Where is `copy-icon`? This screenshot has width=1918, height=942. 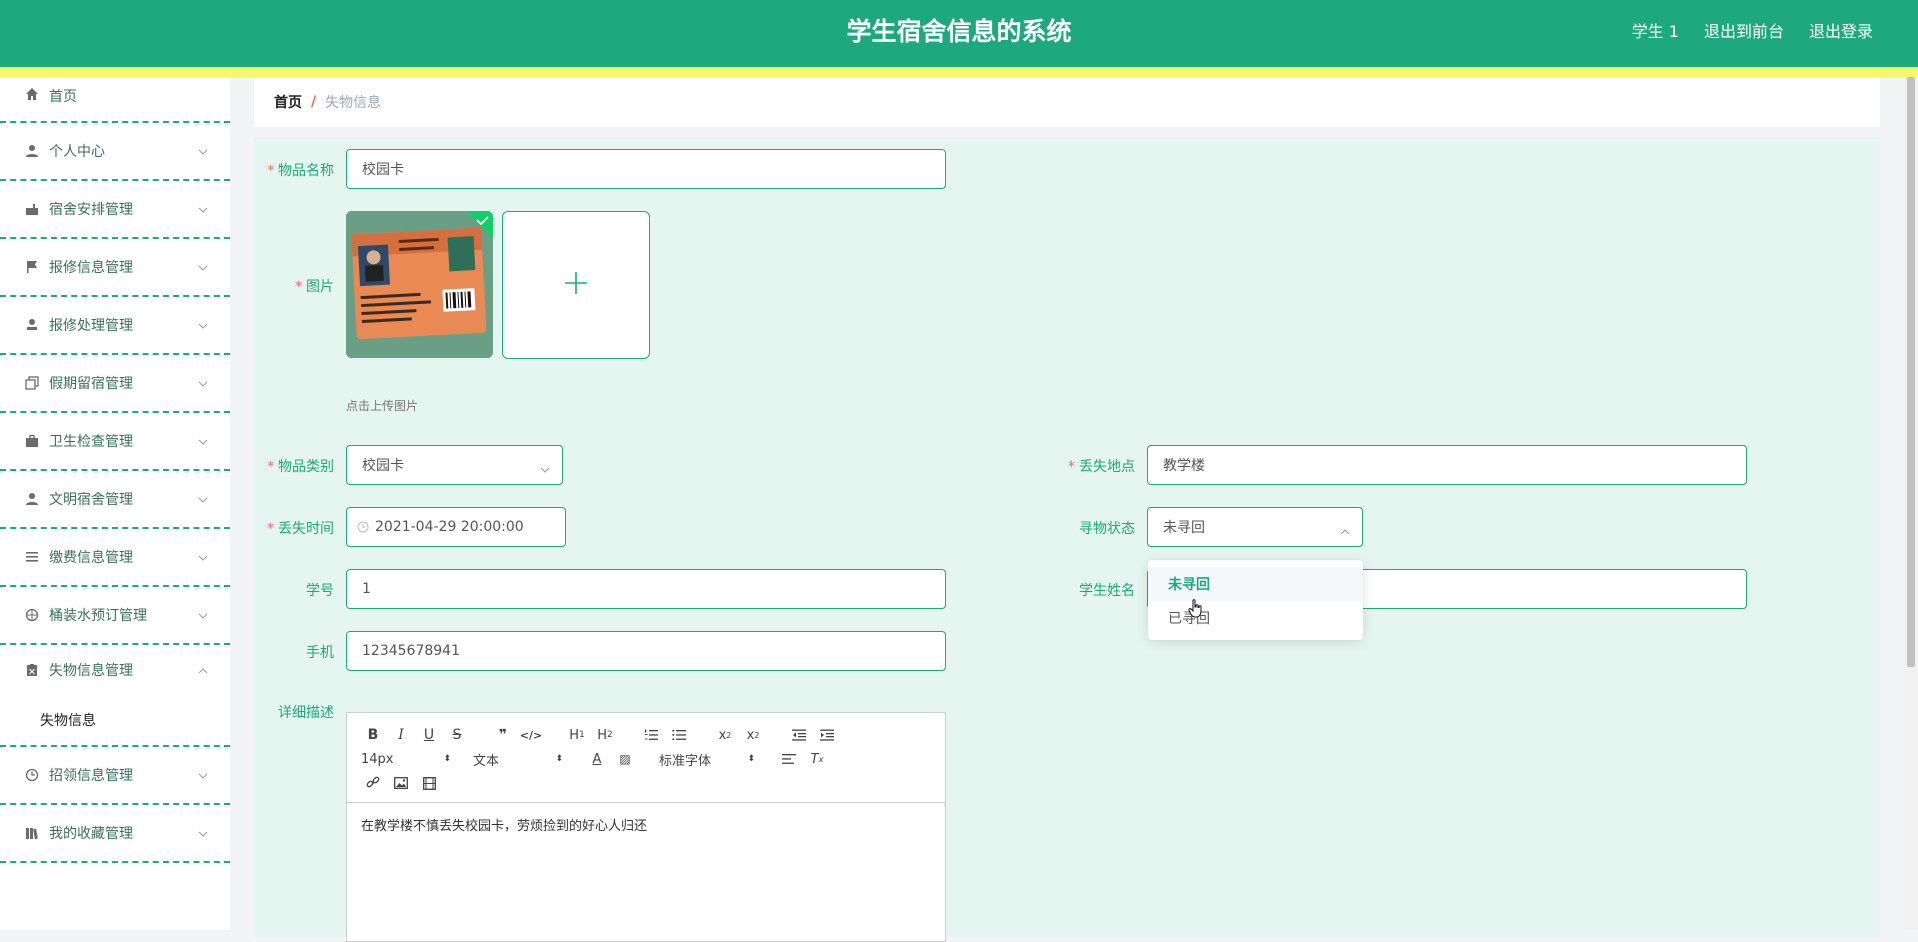
copy-icon is located at coordinates (32, 383).